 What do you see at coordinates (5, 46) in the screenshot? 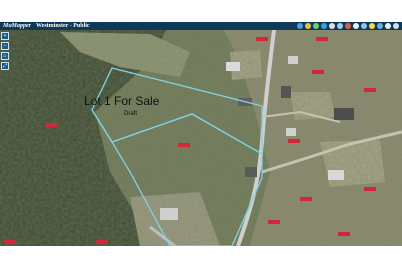
I see `zoom-out-button: −` at bounding box center [5, 46].